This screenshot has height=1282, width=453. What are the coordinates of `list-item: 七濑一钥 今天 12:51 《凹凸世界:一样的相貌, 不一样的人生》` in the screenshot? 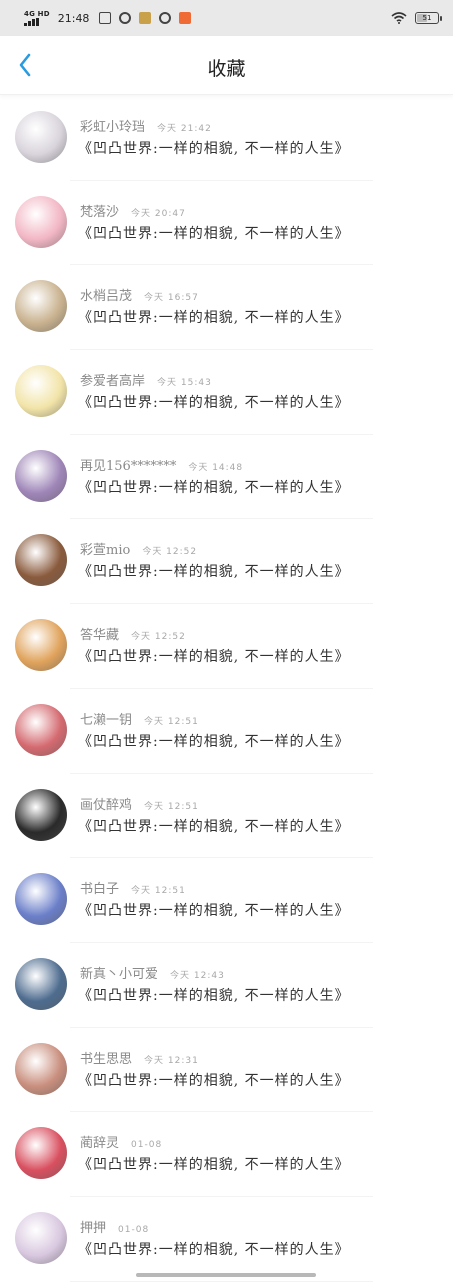 It's located at (226, 731).